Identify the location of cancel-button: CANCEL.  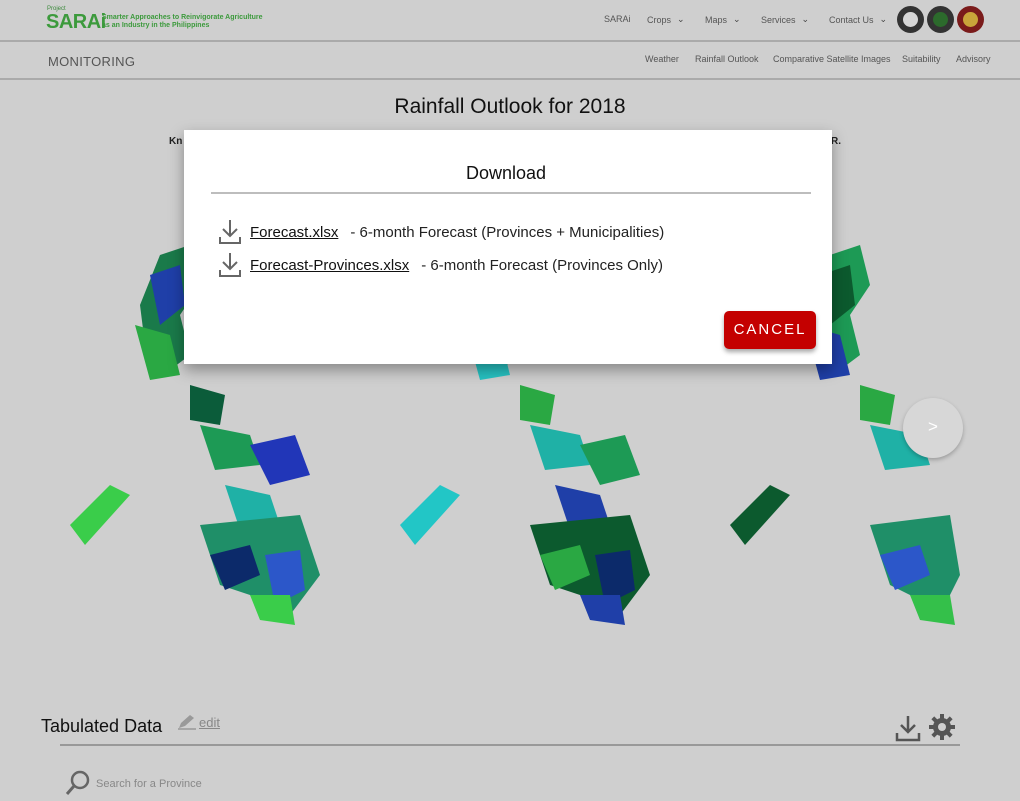
(770, 330).